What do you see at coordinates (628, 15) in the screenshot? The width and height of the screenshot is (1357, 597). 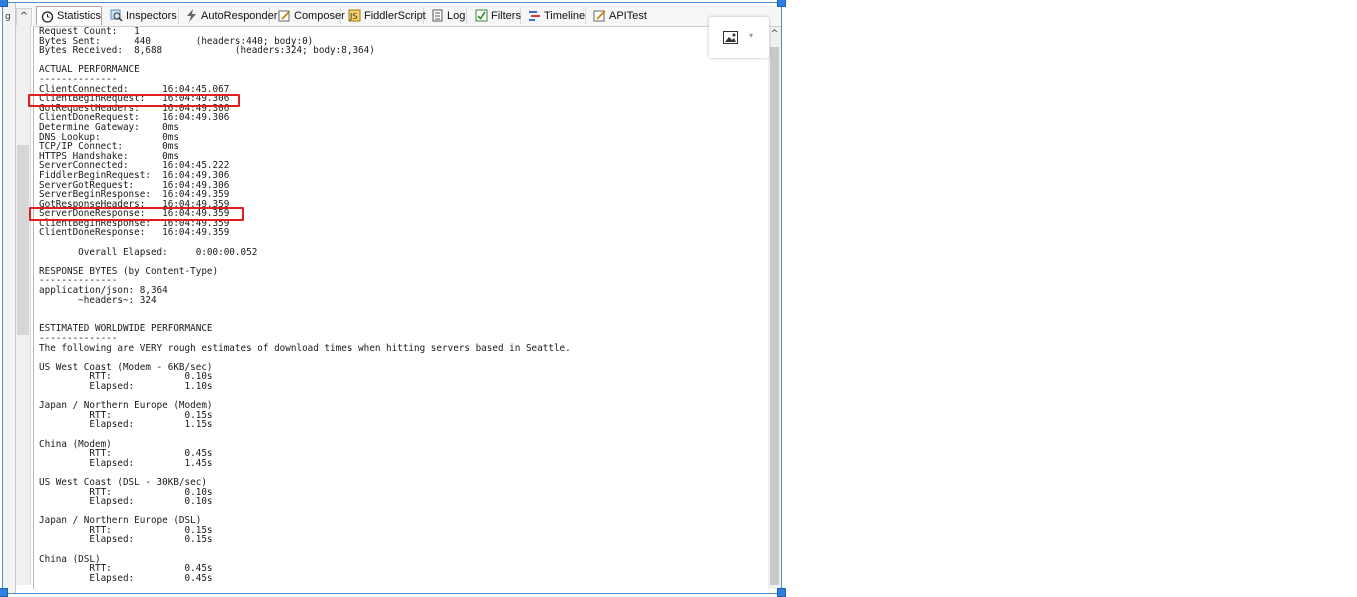 I see `tab-label: APITest` at bounding box center [628, 15].